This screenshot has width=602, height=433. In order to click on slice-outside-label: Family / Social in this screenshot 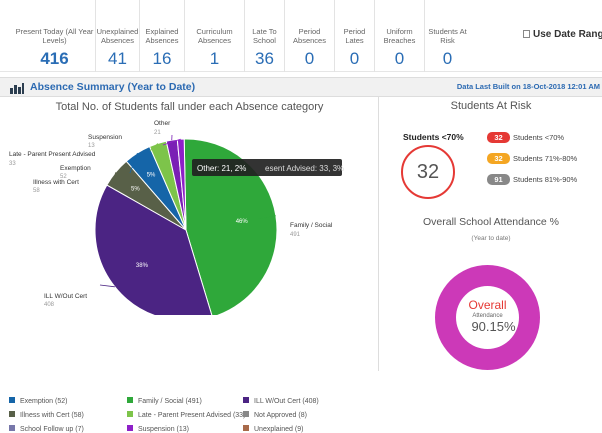, I will do `click(311, 225)`.